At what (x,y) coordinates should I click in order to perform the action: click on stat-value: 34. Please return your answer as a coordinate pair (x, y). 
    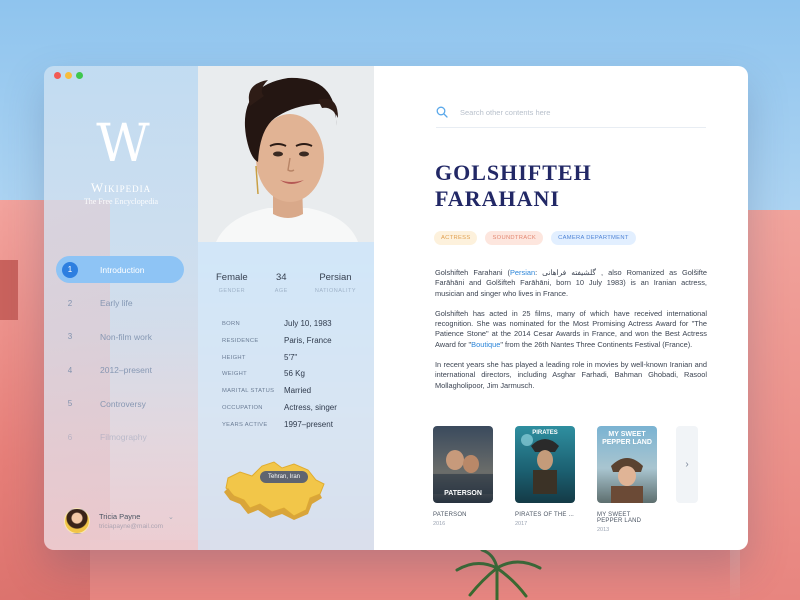
    Looking at the image, I should click on (281, 277).